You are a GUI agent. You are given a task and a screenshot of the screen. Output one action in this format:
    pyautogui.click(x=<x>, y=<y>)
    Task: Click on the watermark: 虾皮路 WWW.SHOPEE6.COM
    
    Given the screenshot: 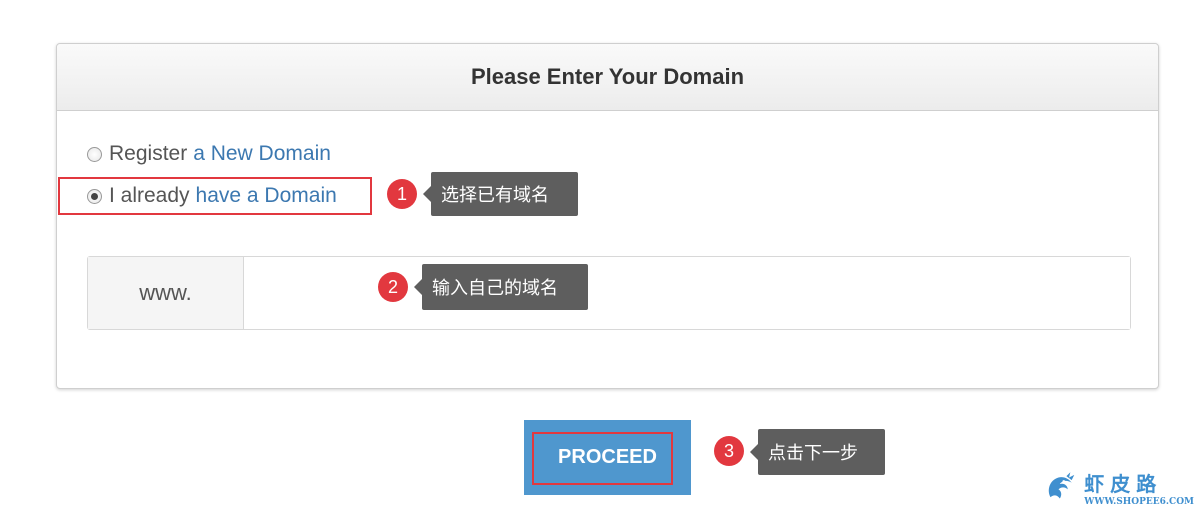 What is the action you would take?
    pyautogui.click(x=1119, y=487)
    